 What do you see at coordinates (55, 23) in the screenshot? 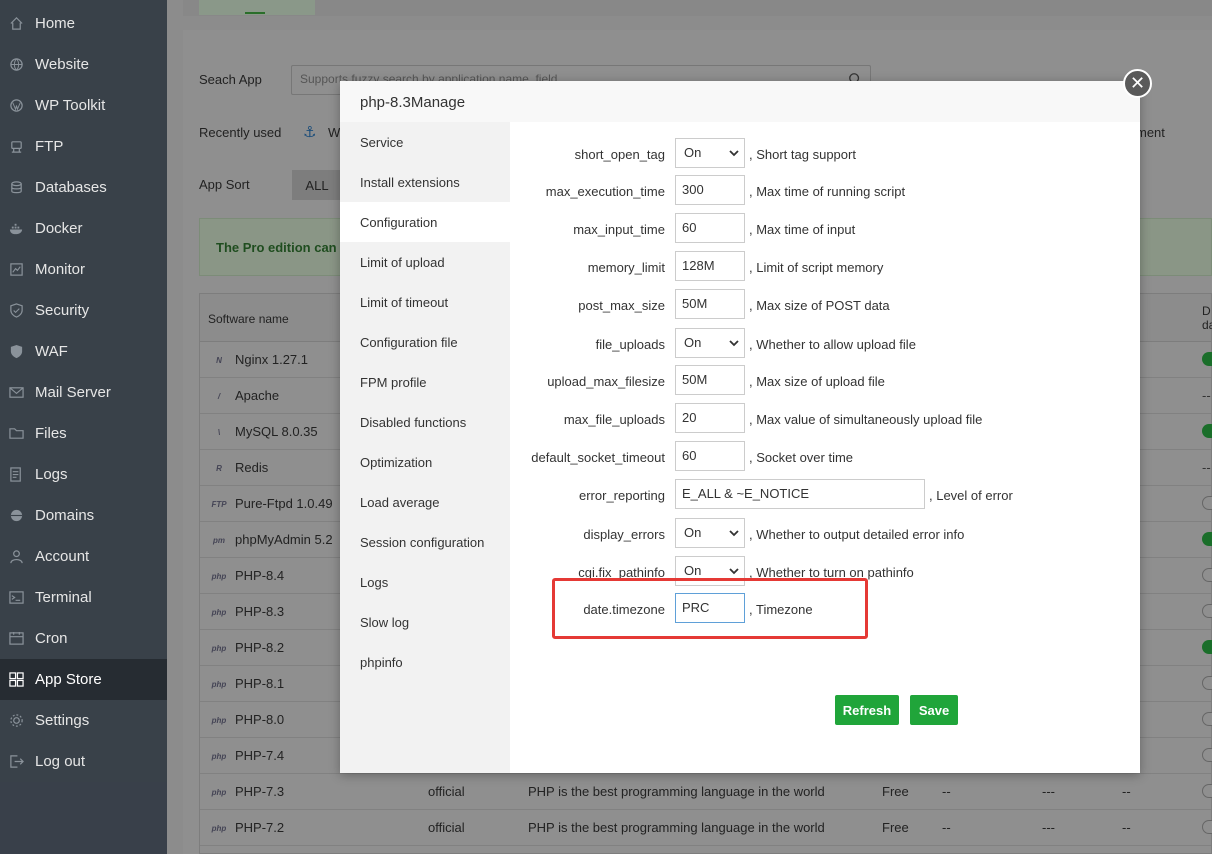
I see `sidebar-item-label: Home` at bounding box center [55, 23].